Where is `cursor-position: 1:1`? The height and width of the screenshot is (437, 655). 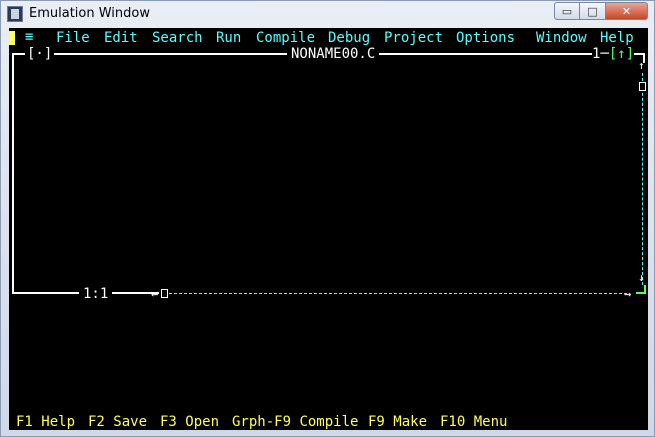 cursor-position: 1:1 is located at coordinates (96, 294).